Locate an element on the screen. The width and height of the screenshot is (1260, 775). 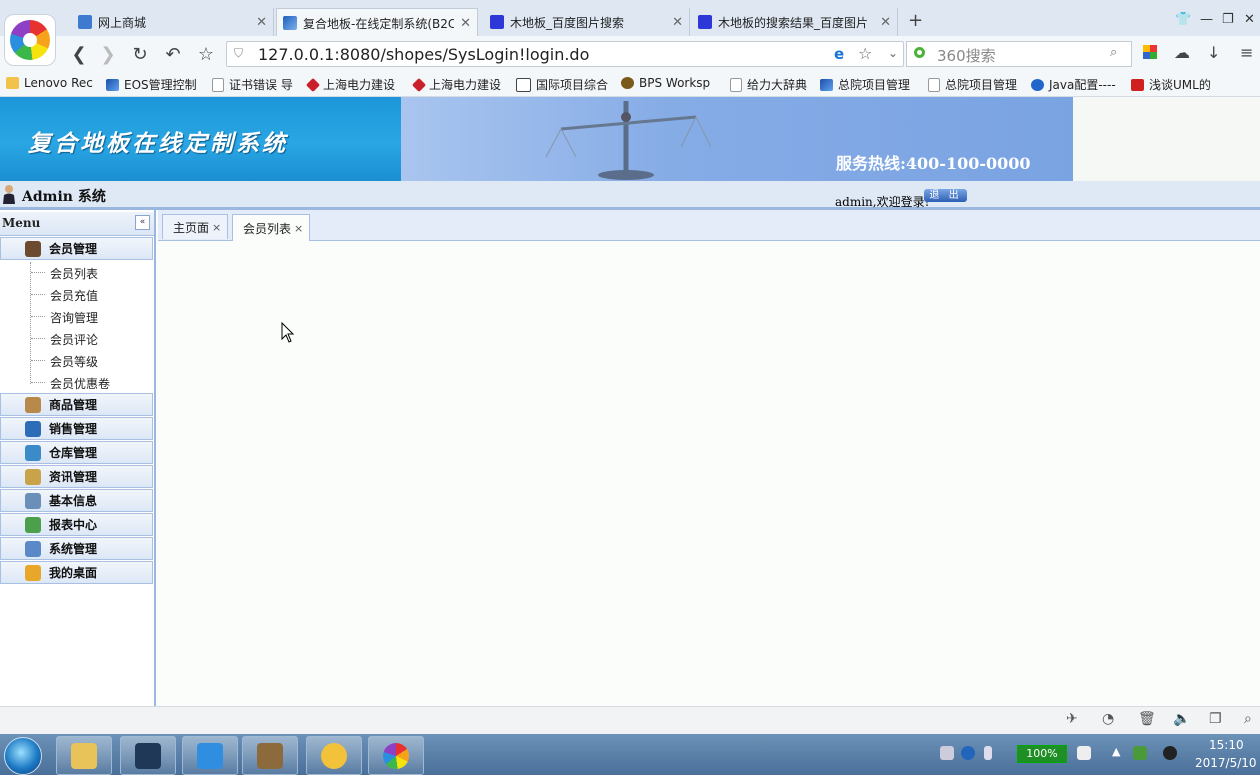
browser-logo-icon is located at coordinates (30, 40).